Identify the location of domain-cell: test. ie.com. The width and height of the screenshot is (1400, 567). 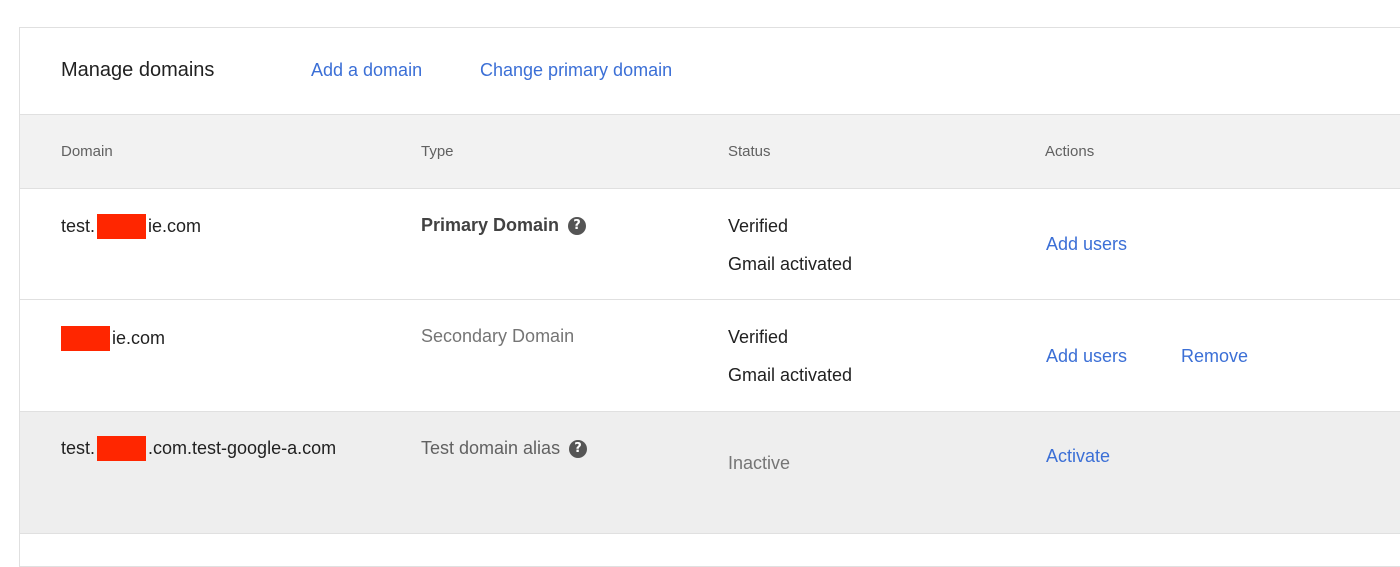
(131, 226).